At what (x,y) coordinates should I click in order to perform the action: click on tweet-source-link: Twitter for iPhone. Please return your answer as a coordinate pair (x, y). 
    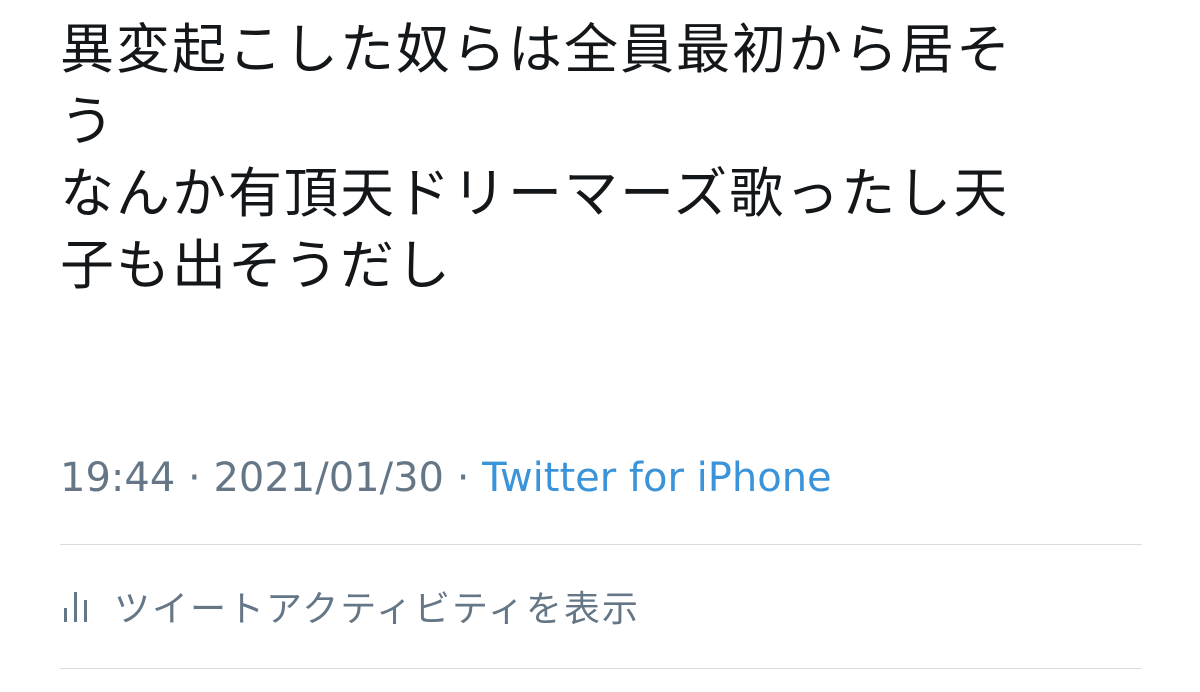
    Looking at the image, I should click on (657, 478).